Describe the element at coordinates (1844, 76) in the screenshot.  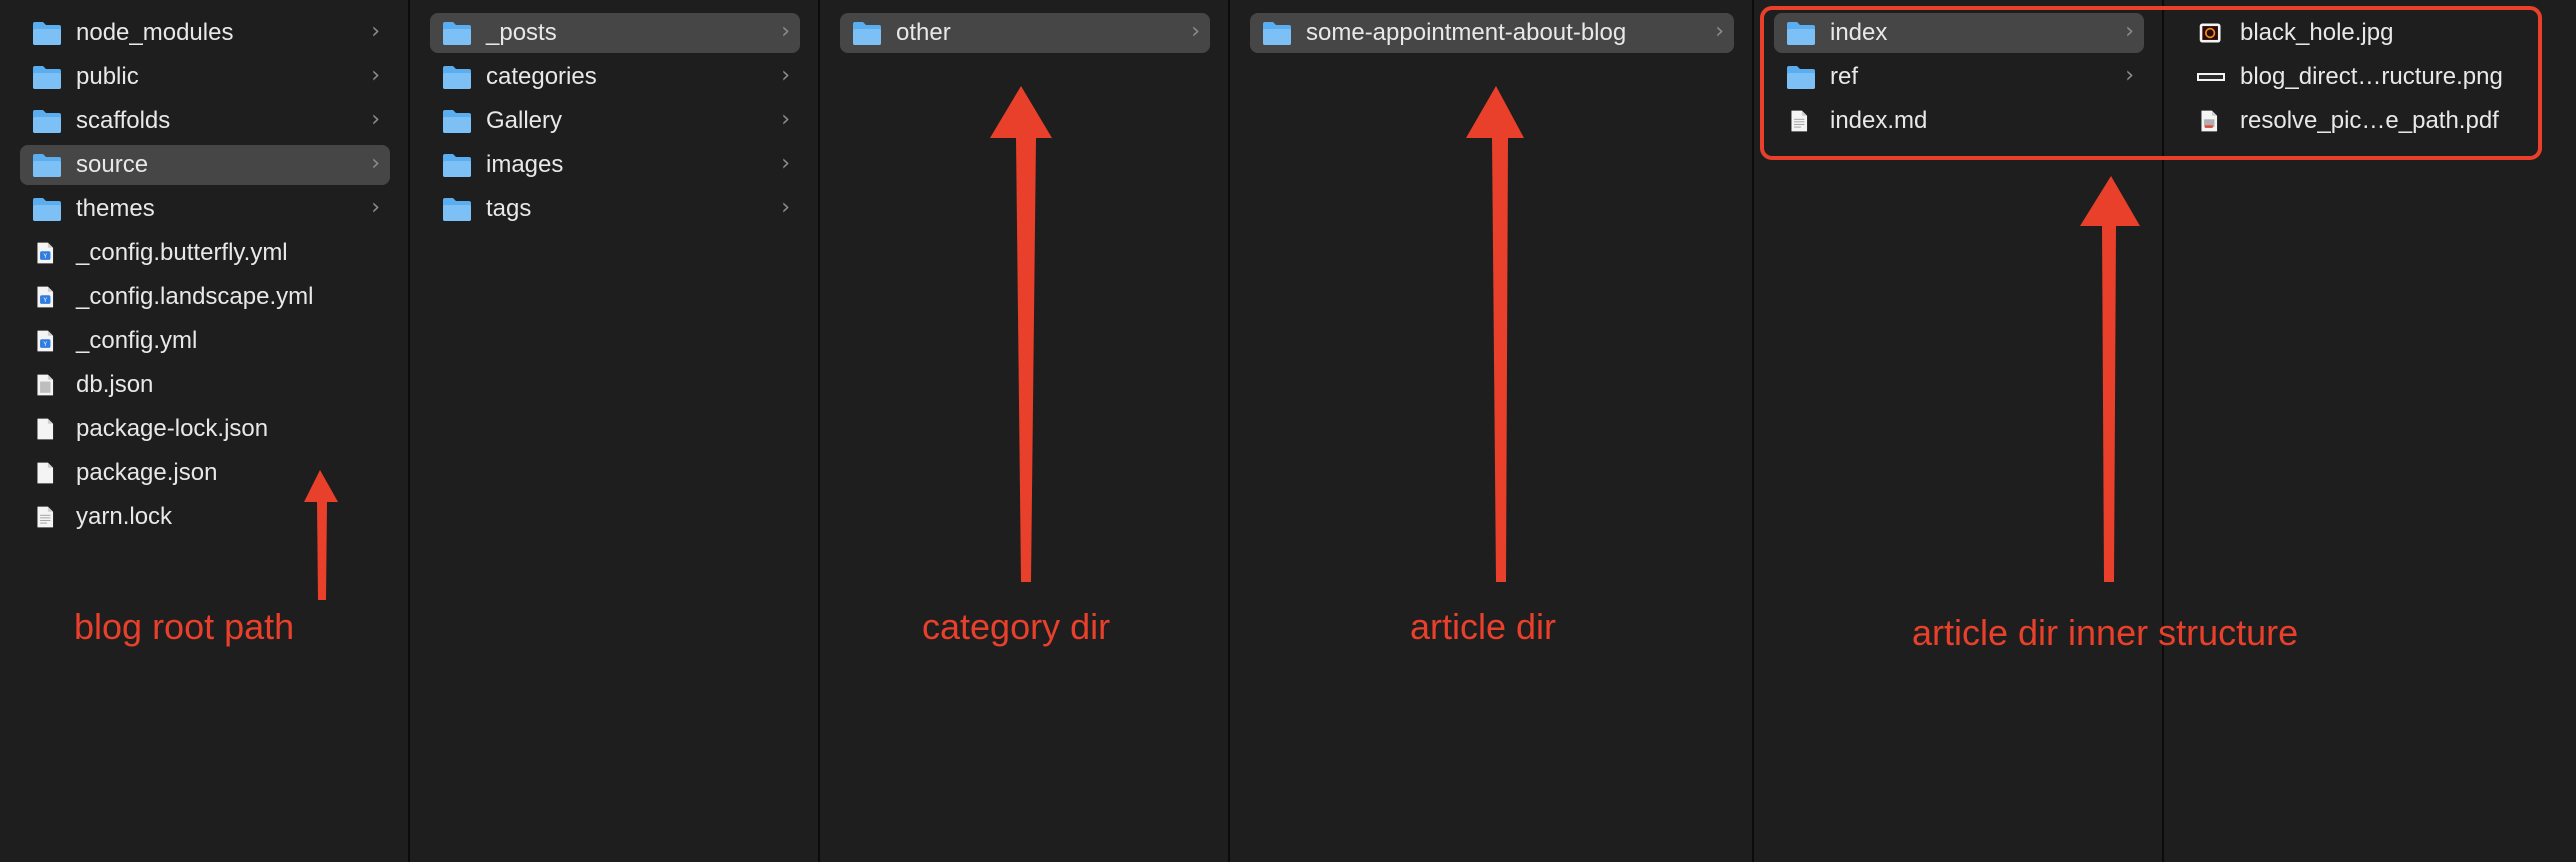
I see `item-label: ref` at that location.